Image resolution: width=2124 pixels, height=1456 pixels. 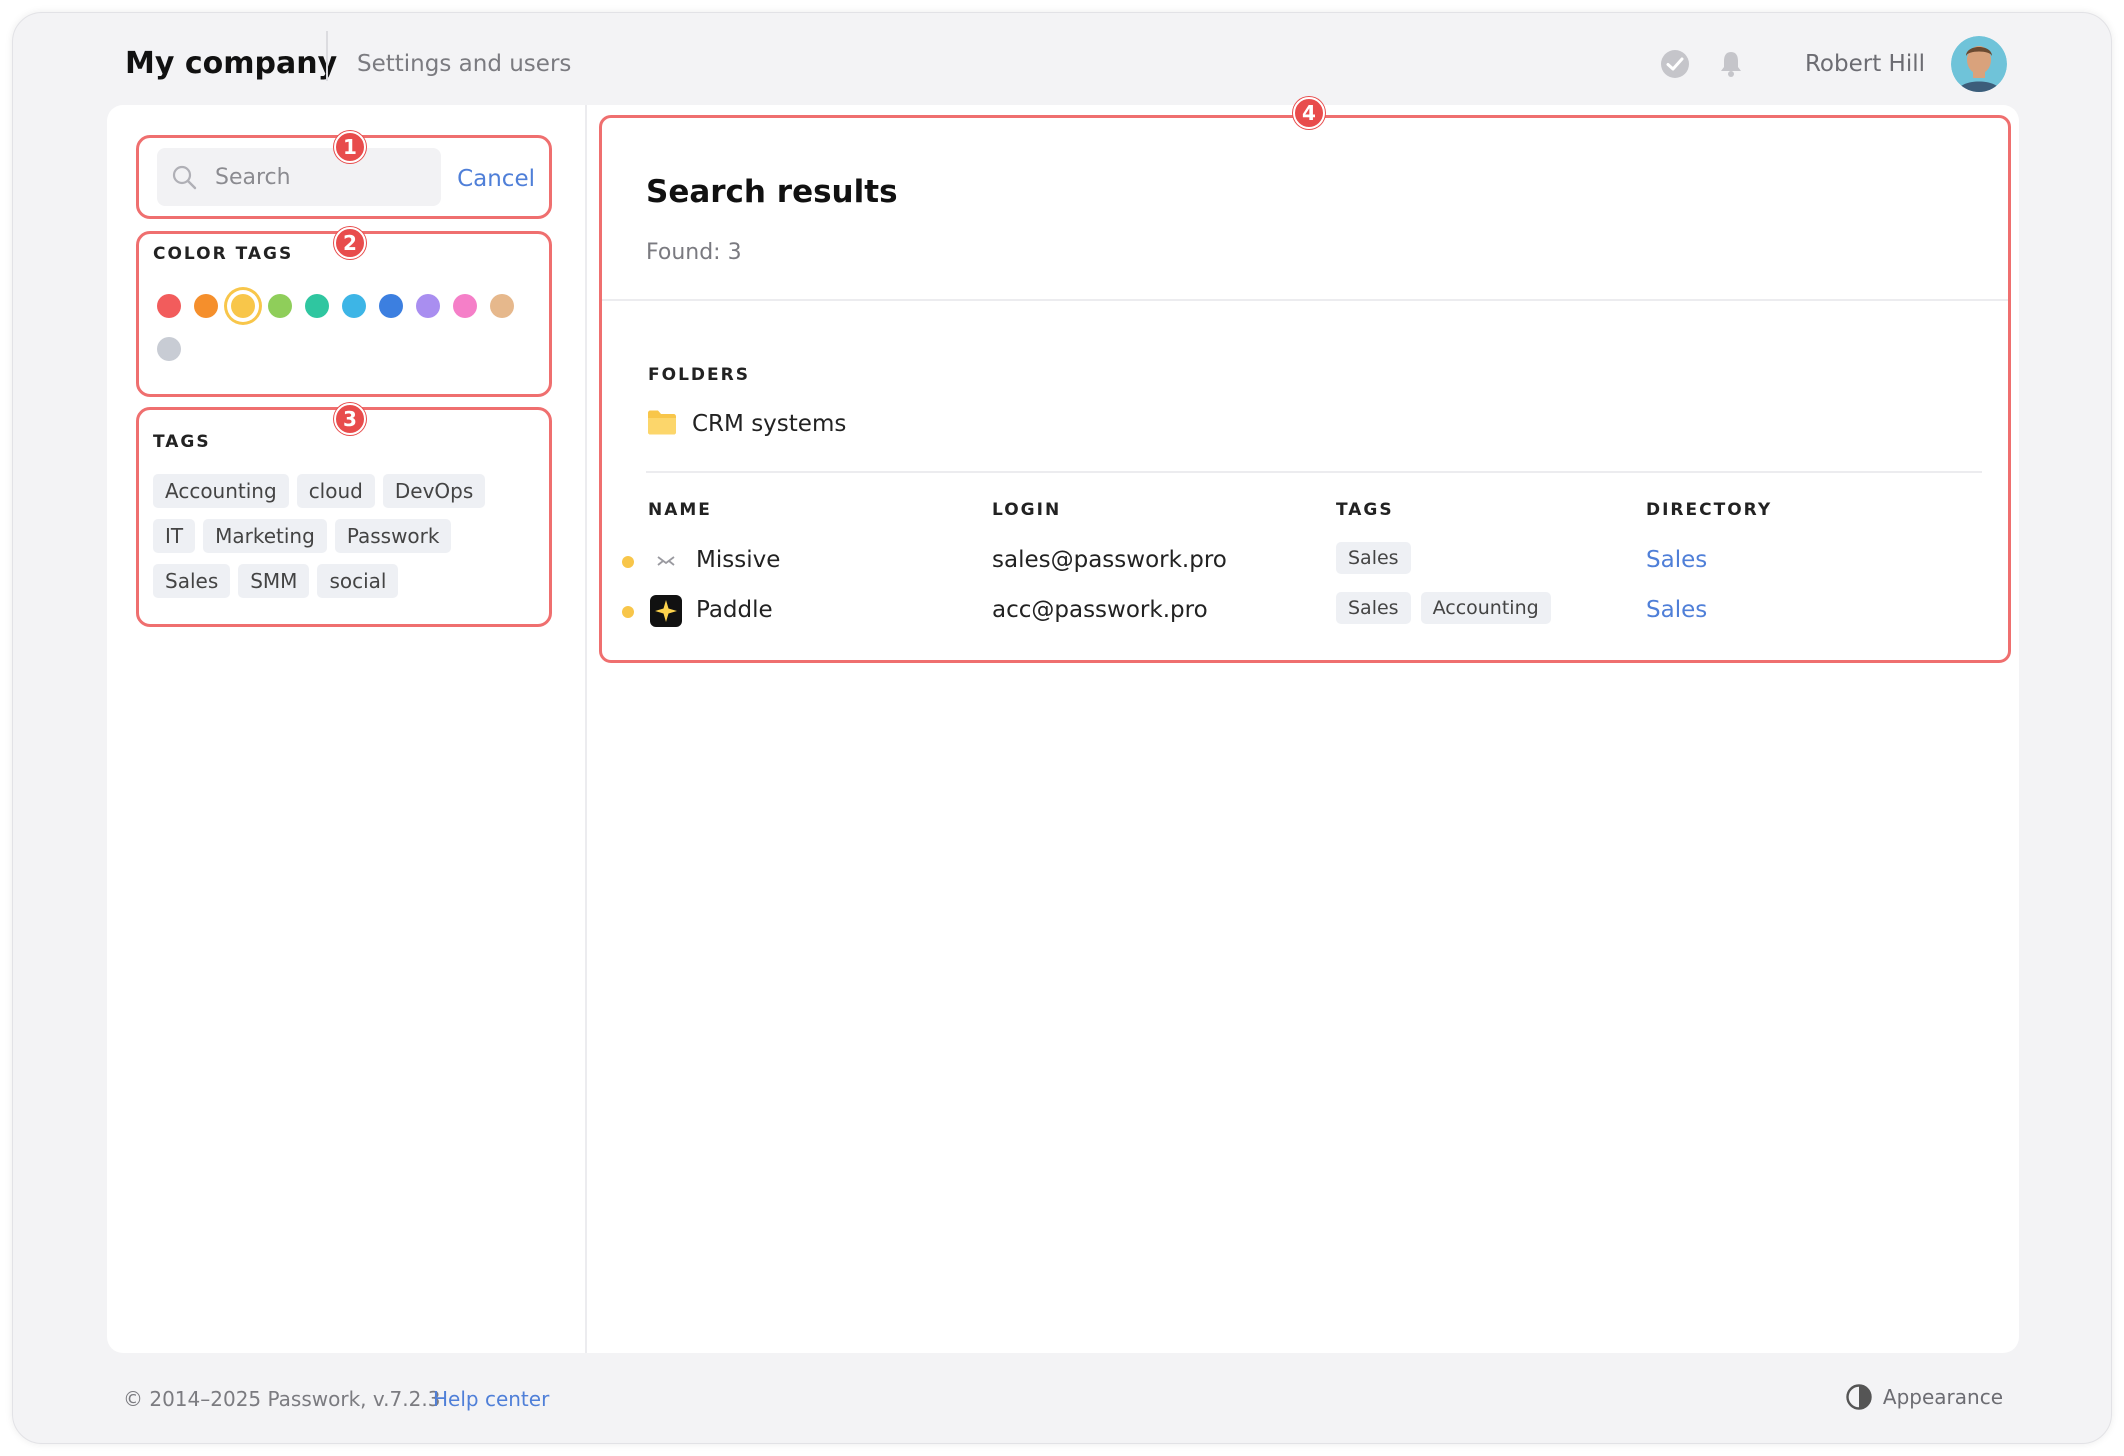 What do you see at coordinates (1485, 608) in the screenshot?
I see `row-tag-chip: Accounting` at bounding box center [1485, 608].